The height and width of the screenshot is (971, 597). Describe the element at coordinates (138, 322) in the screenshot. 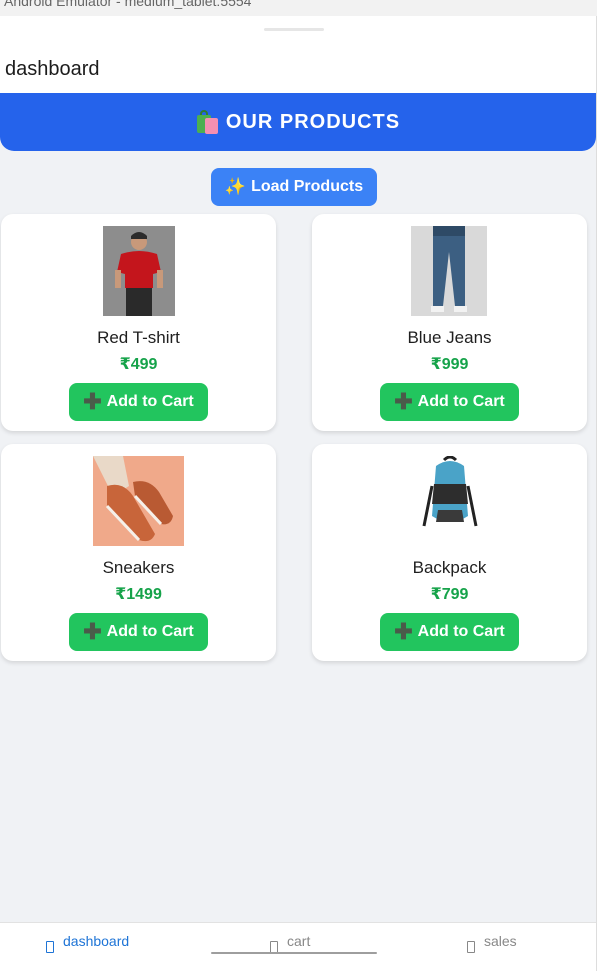

I see `product-card: Red T-shirt ₹499 ✚ Add to Cart` at that location.